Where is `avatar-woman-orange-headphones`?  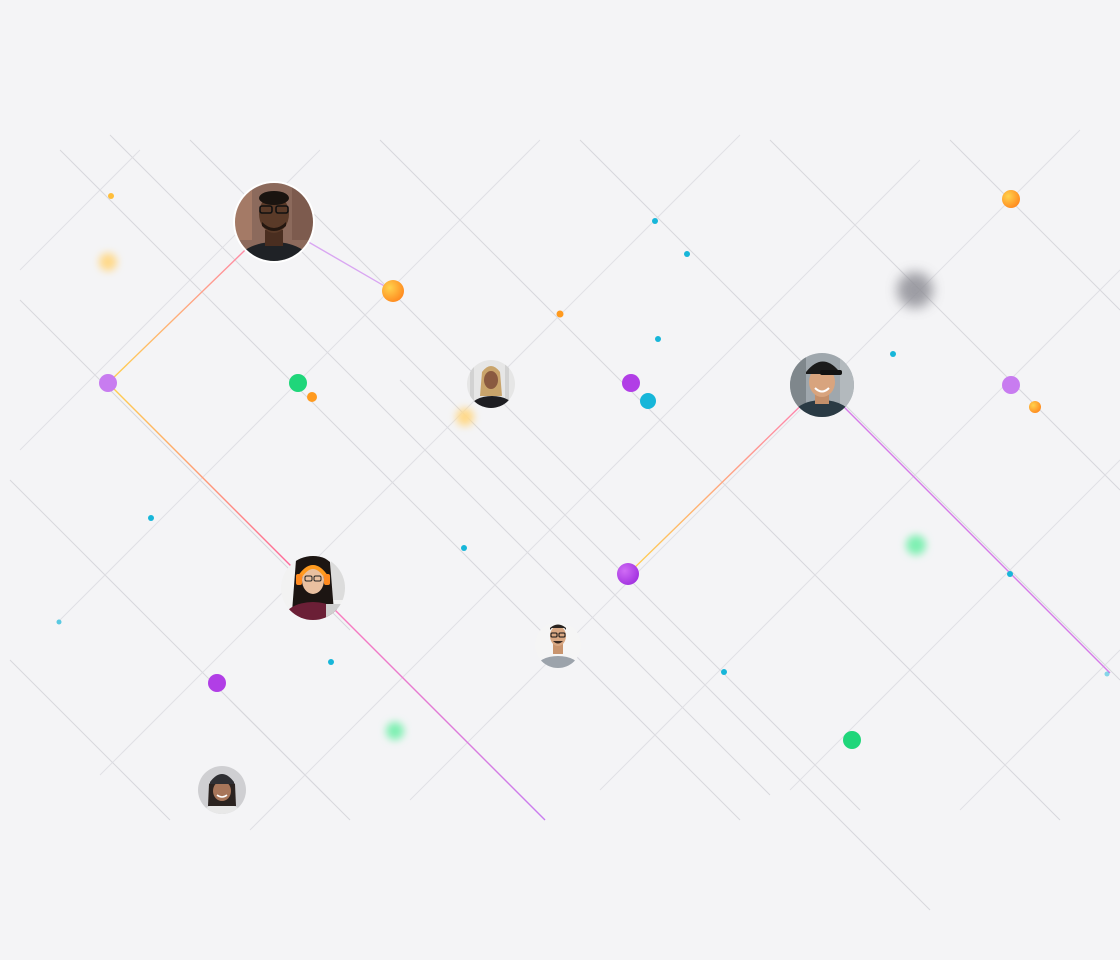
avatar-woman-orange-headphones is located at coordinates (313, 588).